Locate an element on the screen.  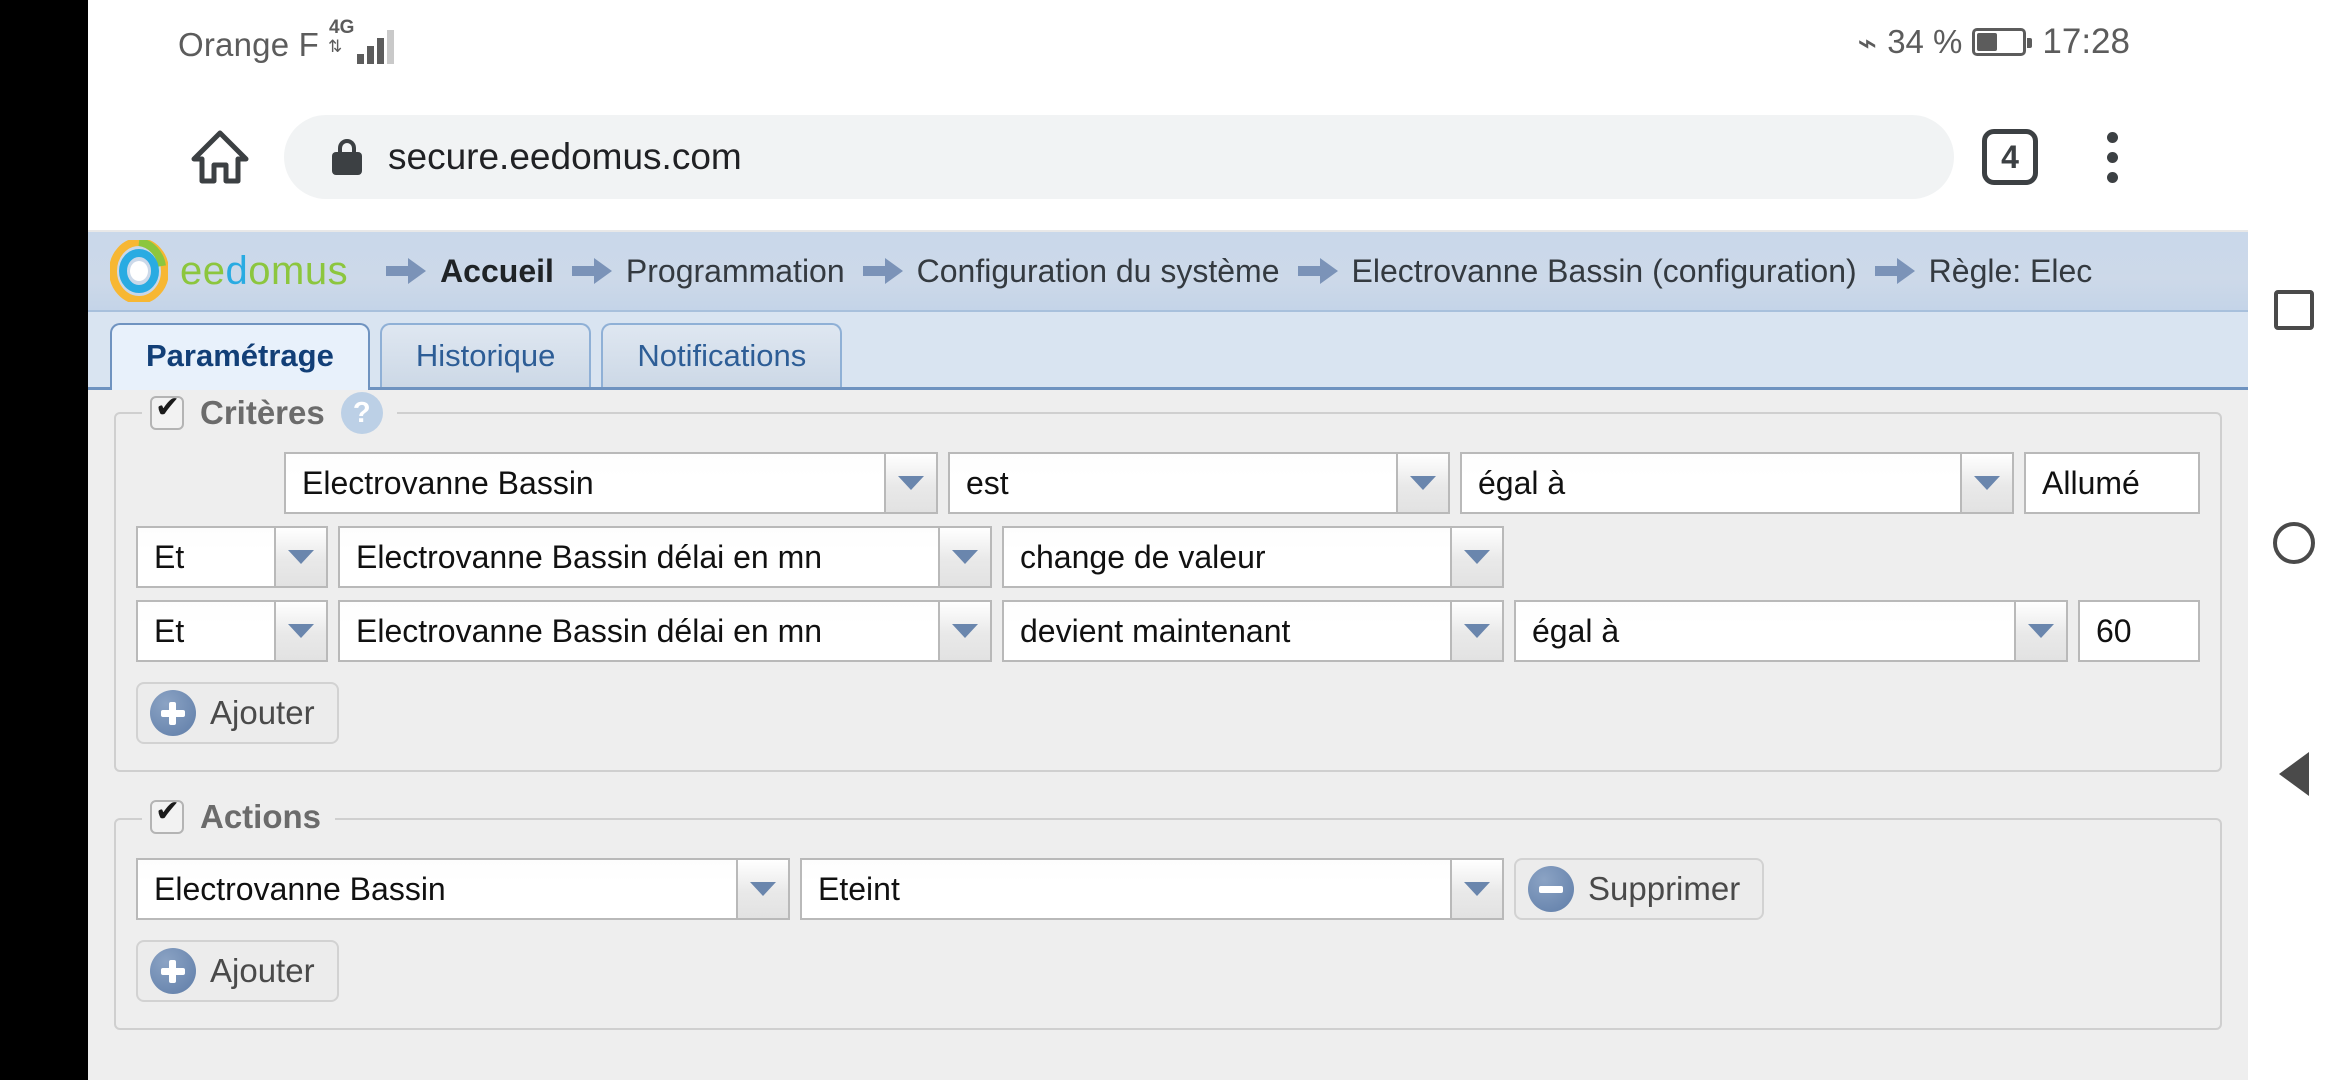
breadcrumb-label: Configuration du système is located at coordinates (1098, 270).